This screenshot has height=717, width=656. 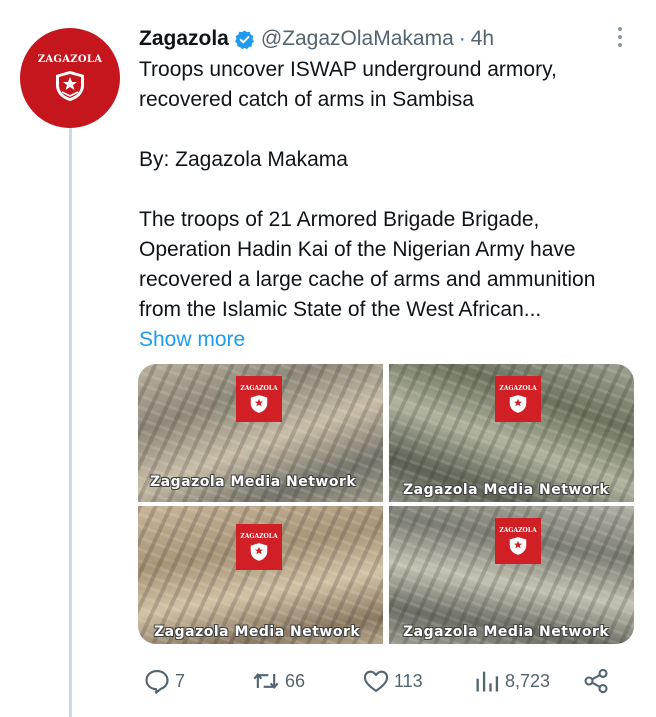 I want to click on views-button: 8,723, so click(x=511, y=681).